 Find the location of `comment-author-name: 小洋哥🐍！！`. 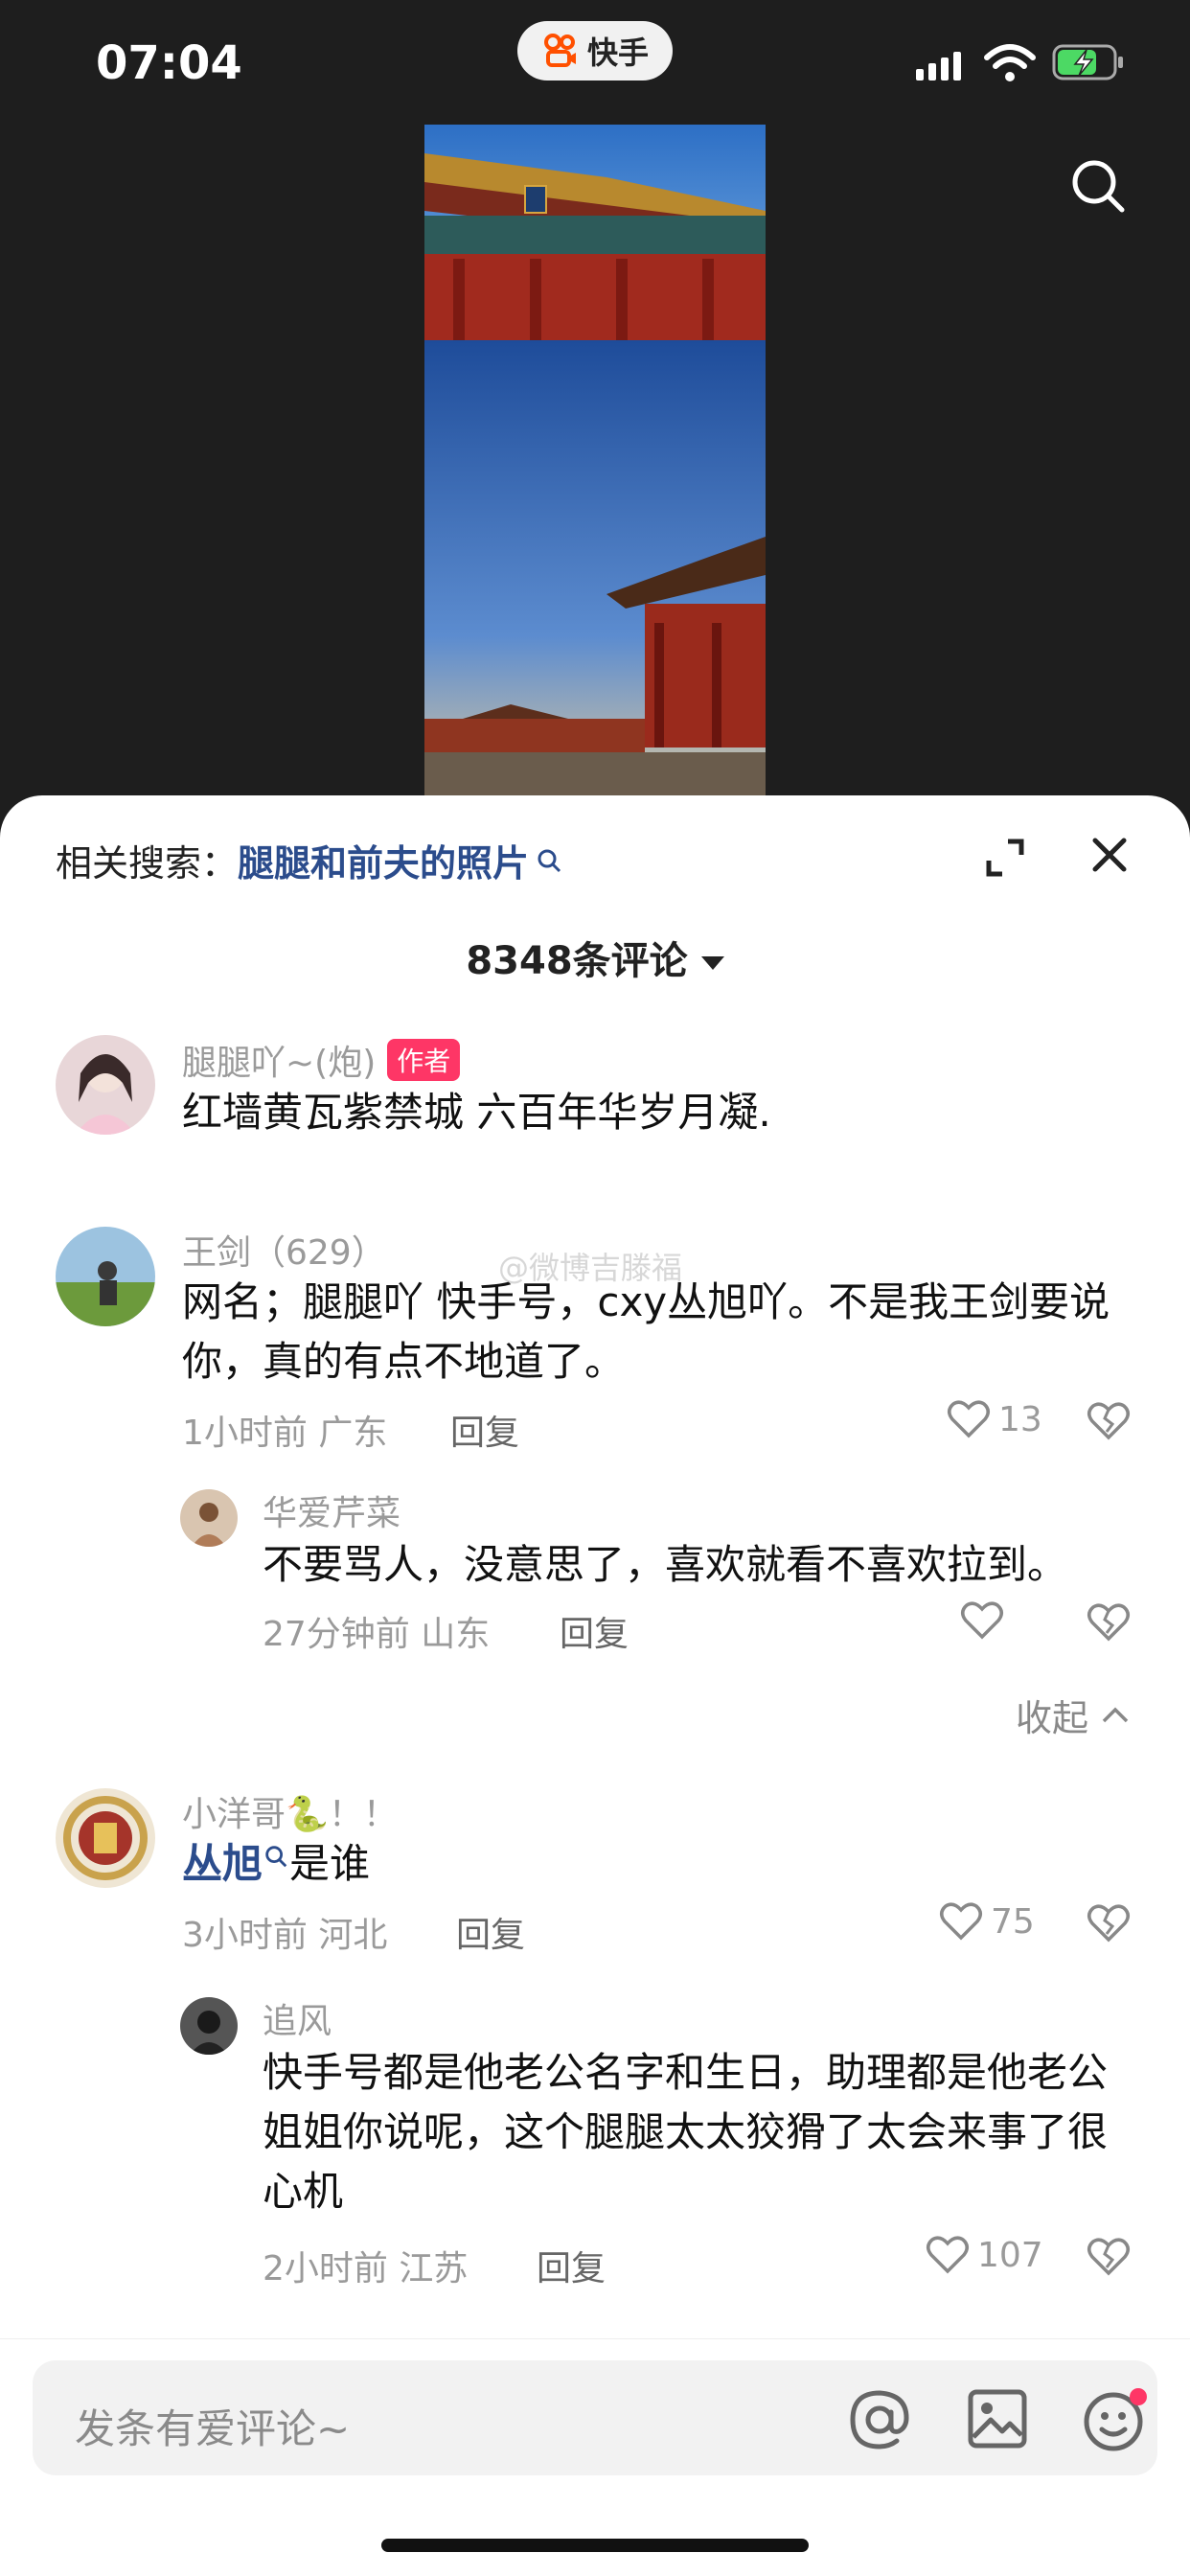

comment-author-name: 小洋哥🐍！！ is located at coordinates (290, 1811).